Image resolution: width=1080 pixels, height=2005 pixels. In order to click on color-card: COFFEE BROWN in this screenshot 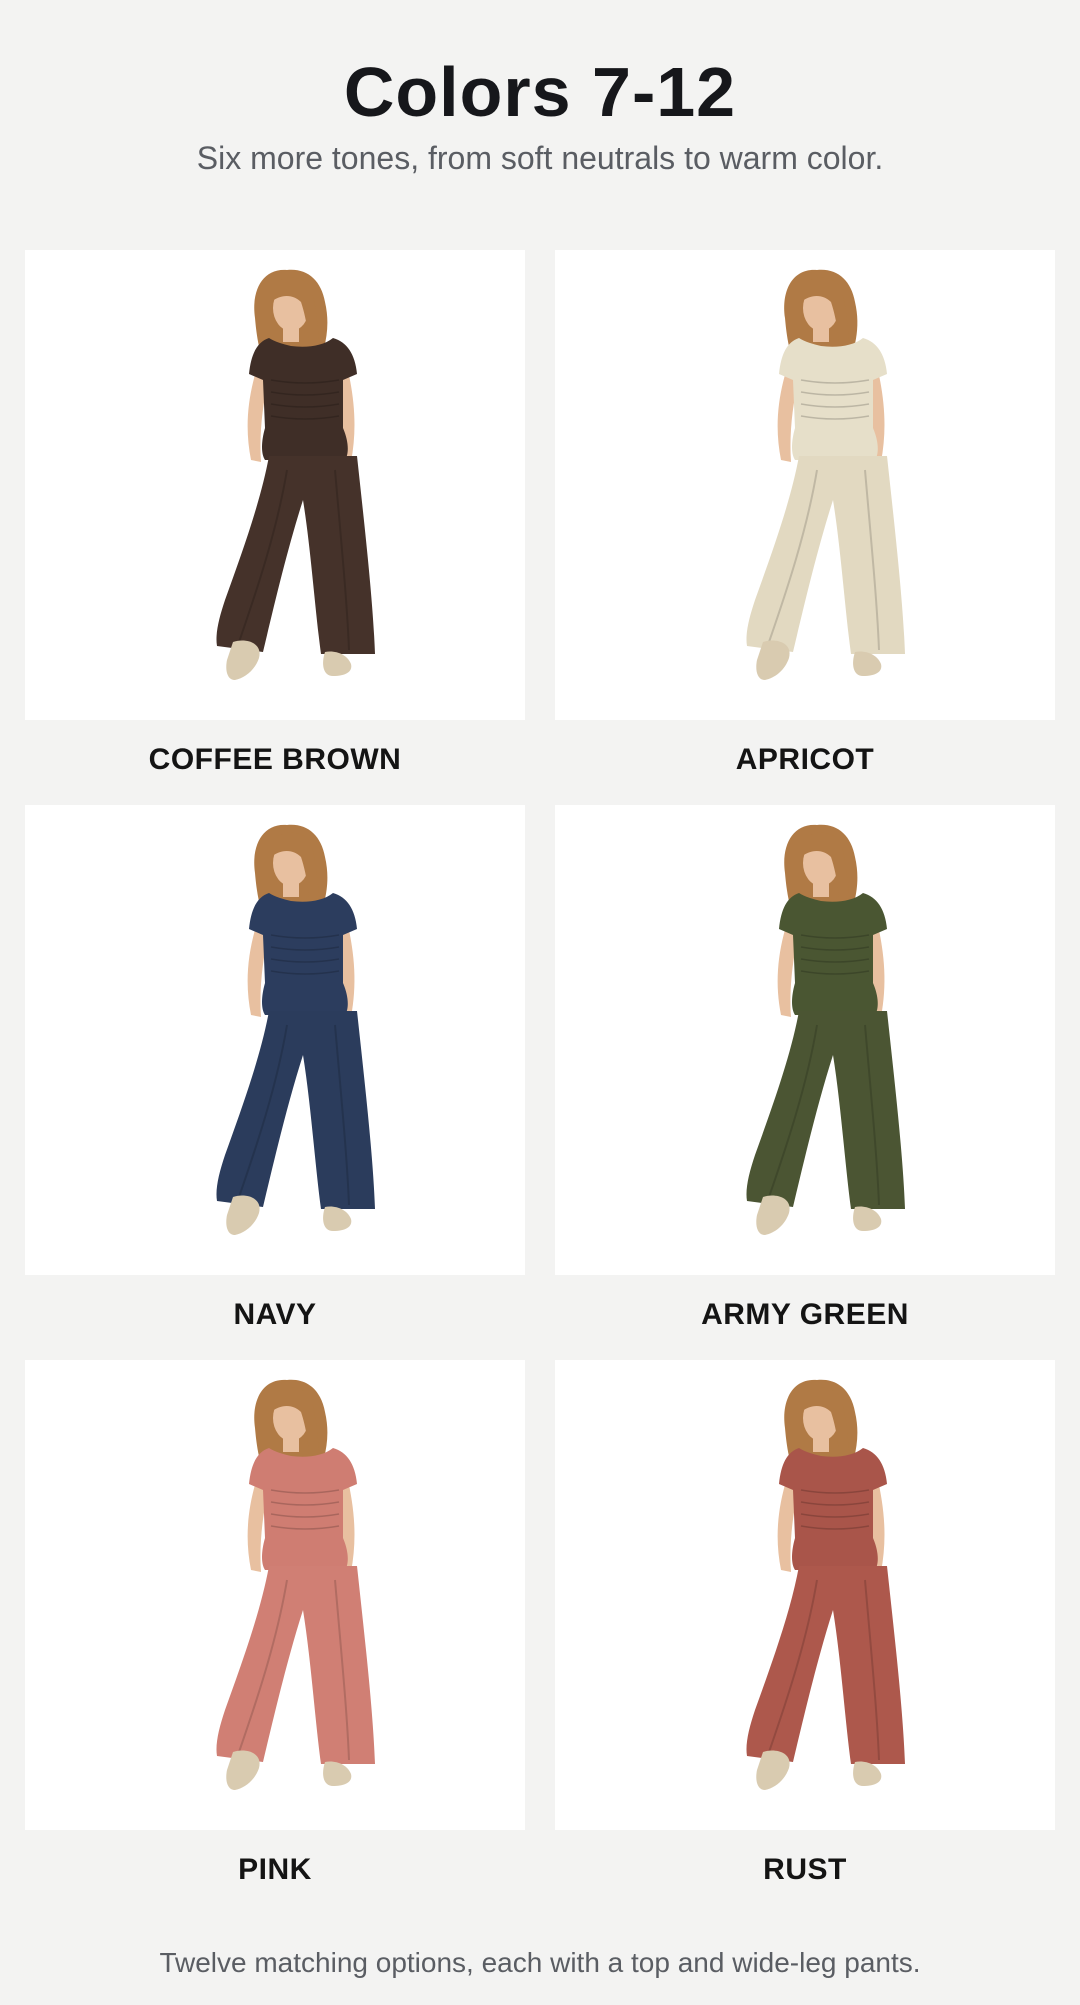, I will do `click(275, 527)`.